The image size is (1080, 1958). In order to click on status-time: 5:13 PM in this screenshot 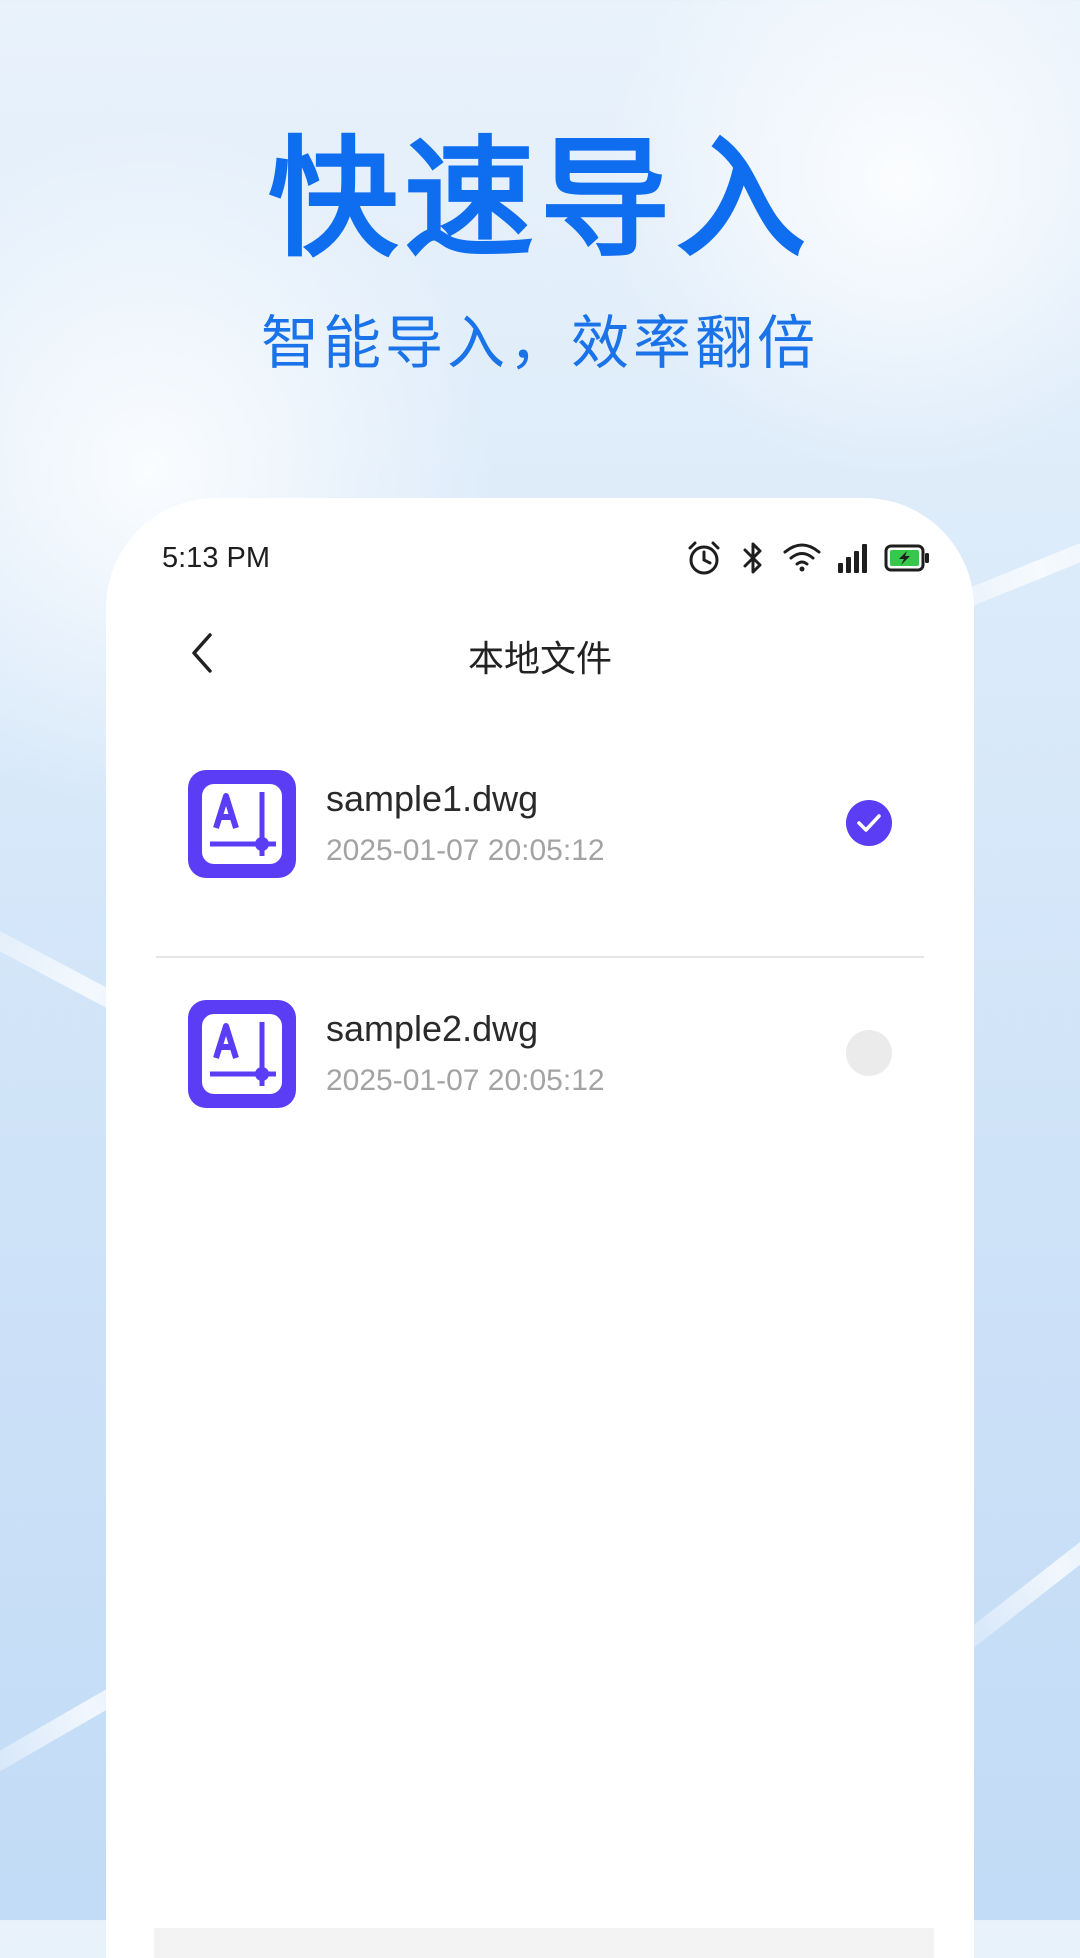, I will do `click(216, 557)`.